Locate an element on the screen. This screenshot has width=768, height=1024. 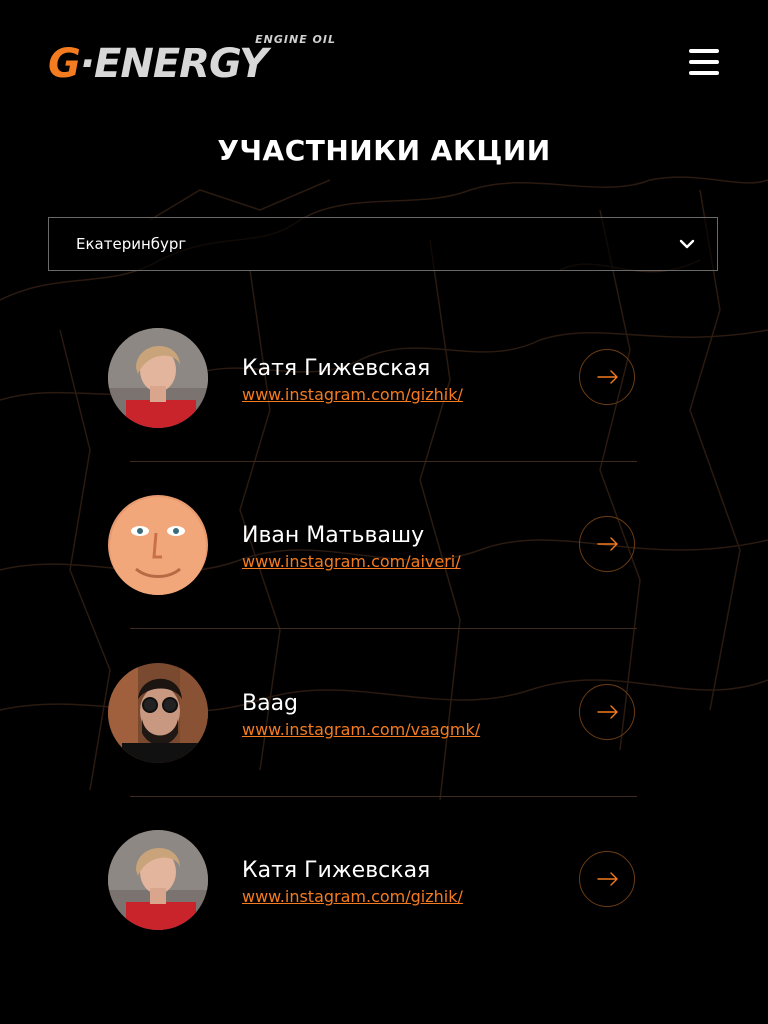
participant-card: Ваag www.instagram.com/vaagmk/ is located at coordinates (373, 713).